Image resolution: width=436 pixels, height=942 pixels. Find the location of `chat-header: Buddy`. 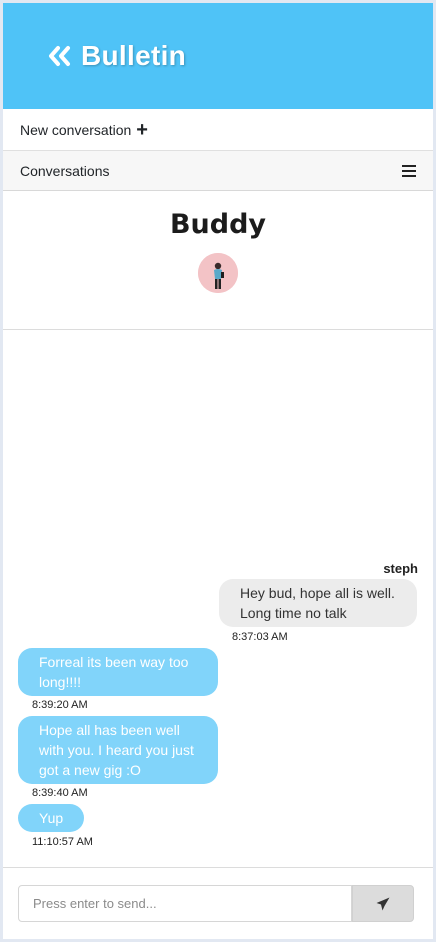

chat-header: Buddy is located at coordinates (218, 260).